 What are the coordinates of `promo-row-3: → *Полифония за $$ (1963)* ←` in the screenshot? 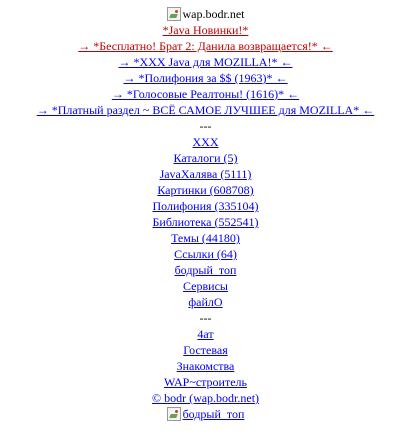 It's located at (205, 78).